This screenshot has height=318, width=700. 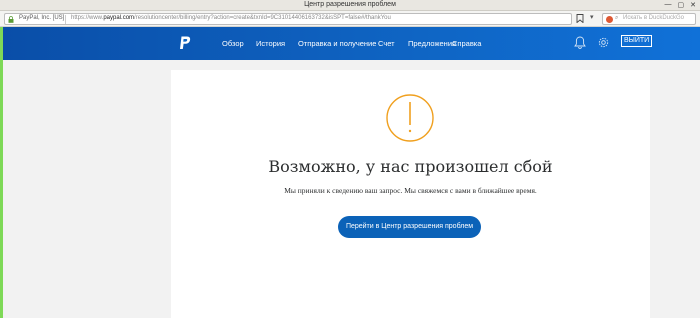 I want to click on logout-button: ВЫЙТИ, so click(x=637, y=41).